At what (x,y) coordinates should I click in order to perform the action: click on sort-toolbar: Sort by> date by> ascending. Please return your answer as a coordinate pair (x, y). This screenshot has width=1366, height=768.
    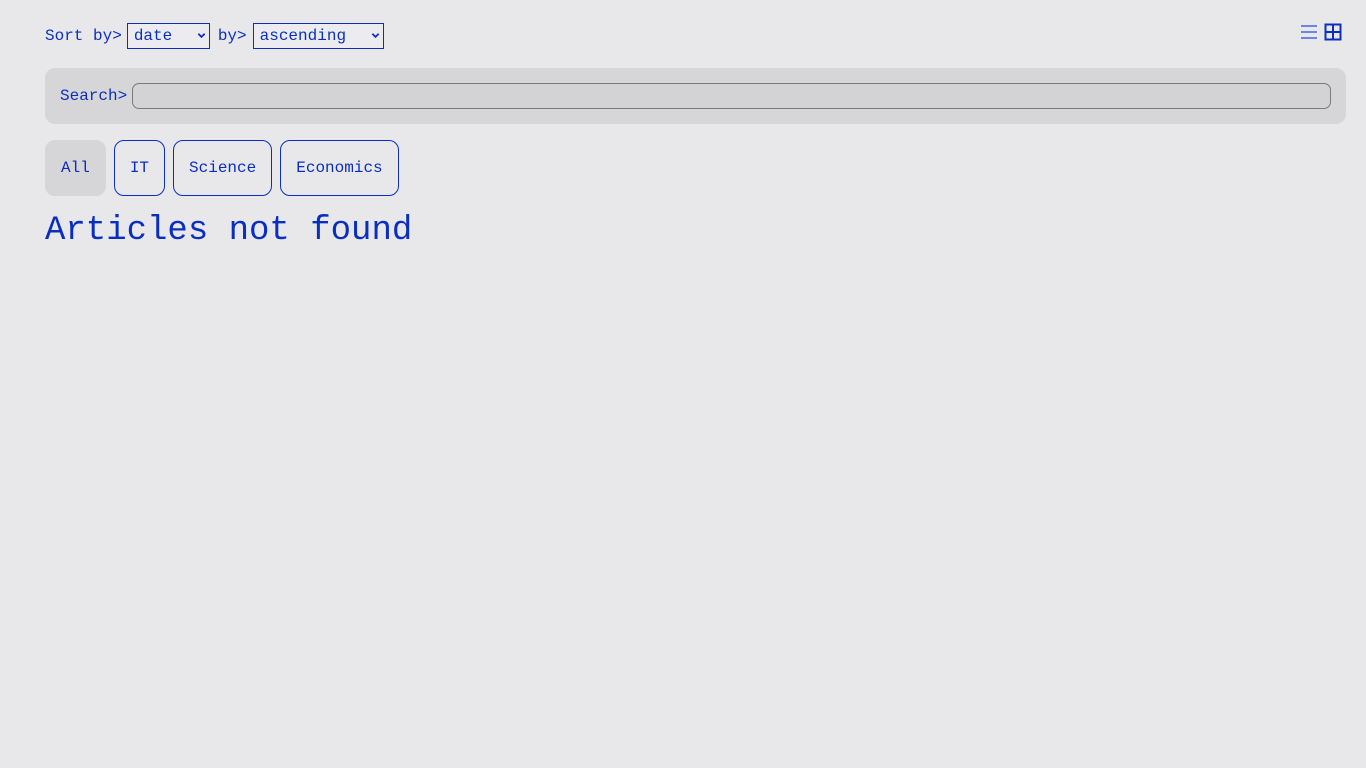
    Looking at the image, I should click on (214, 36).